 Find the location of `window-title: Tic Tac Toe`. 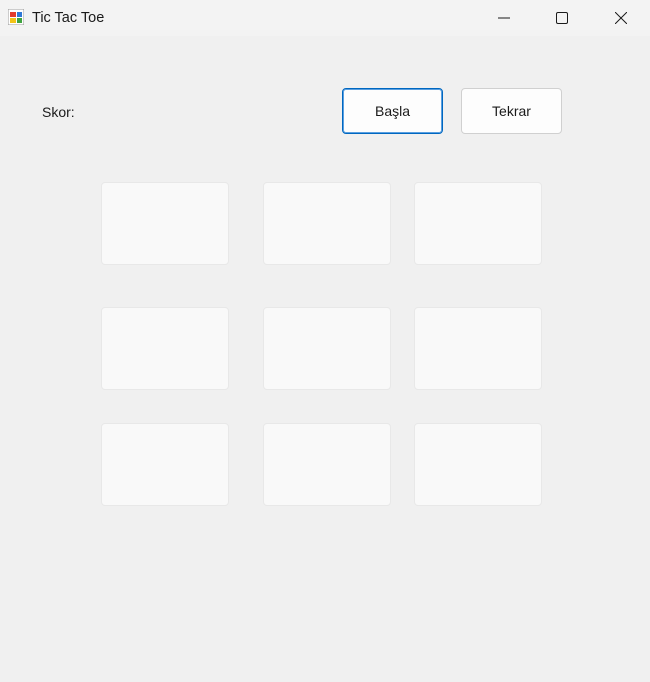

window-title: Tic Tac Toe is located at coordinates (68, 18).